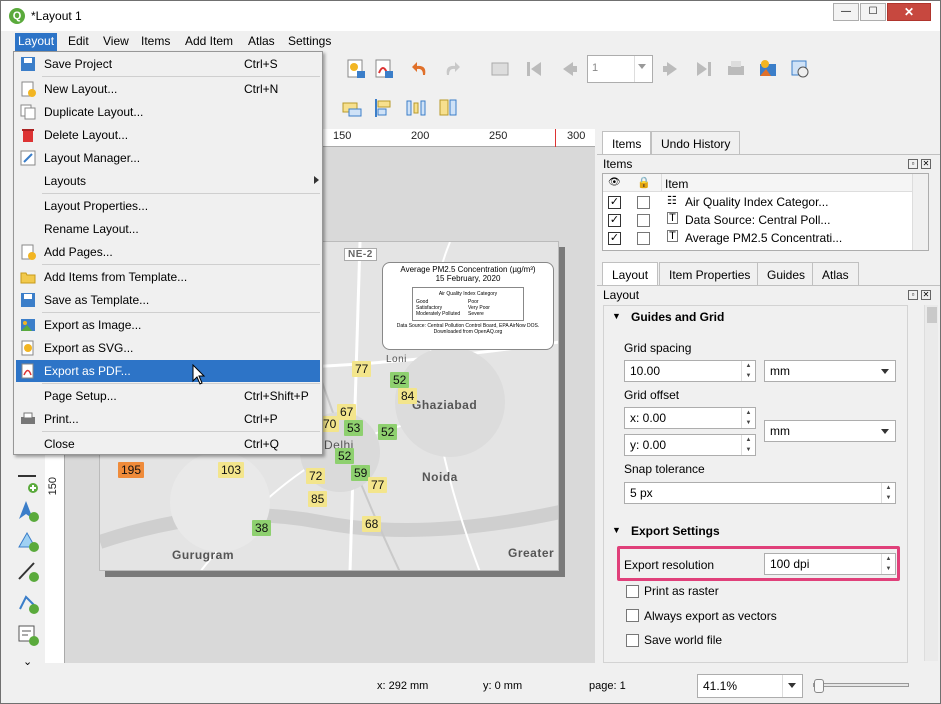 The image size is (941, 704). Describe the element at coordinates (168, 419) in the screenshot. I see `menu-item-print: Print... Ctrl+P` at that location.